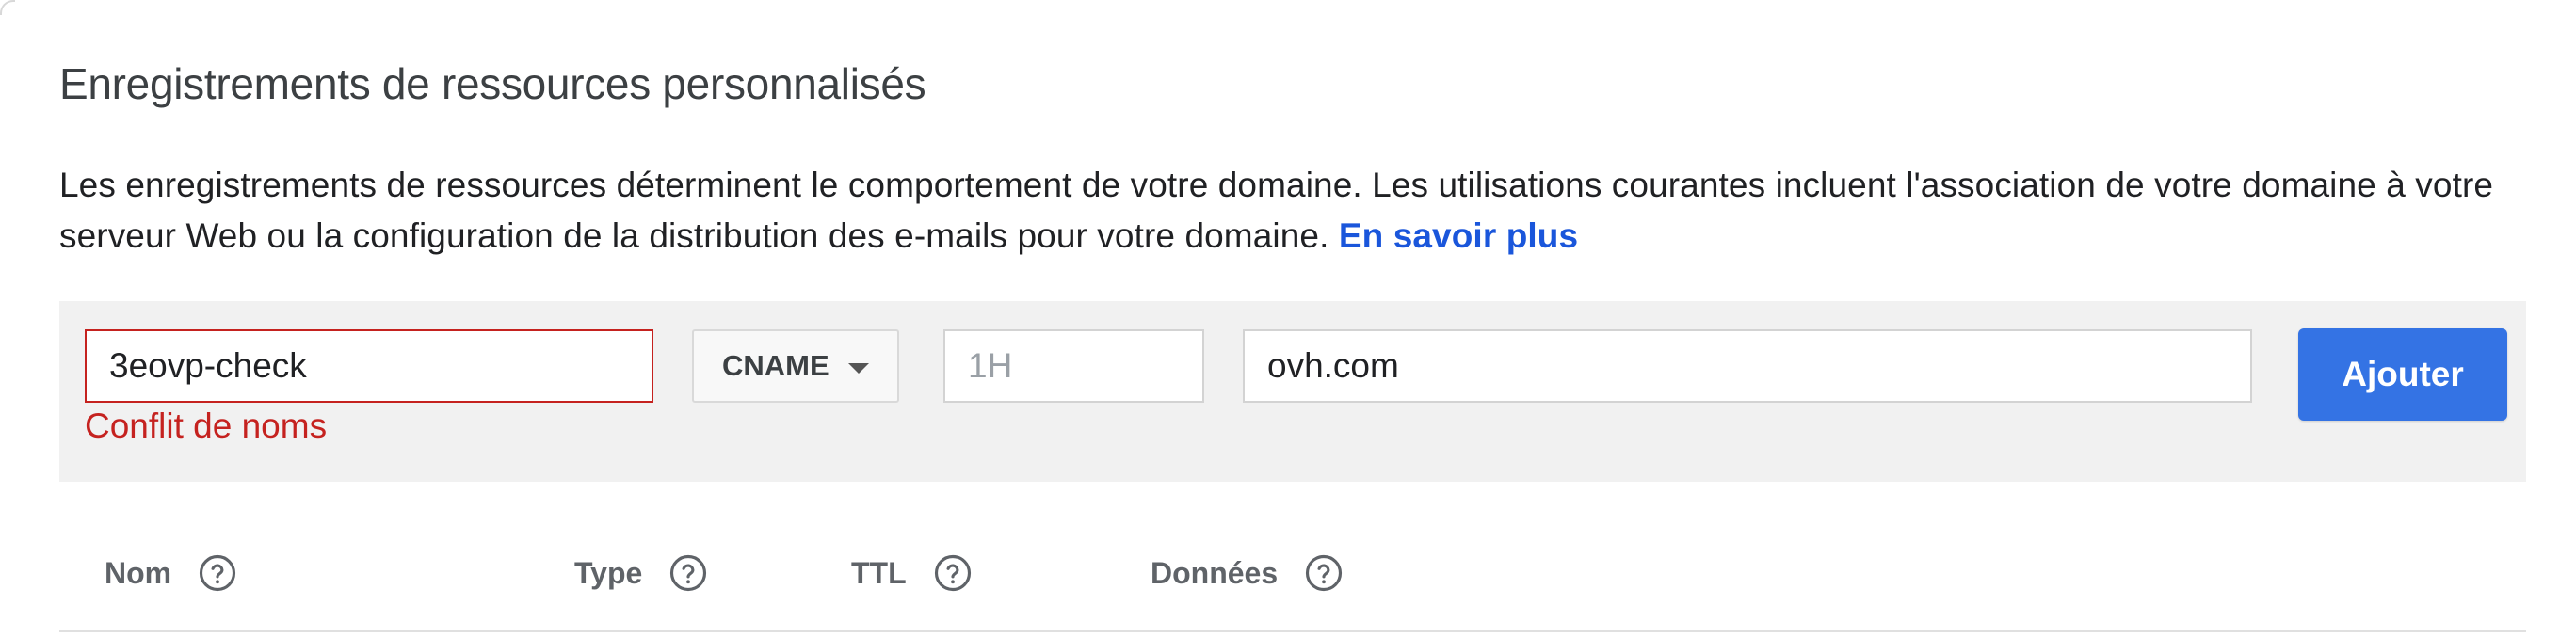 The width and height of the screenshot is (2576, 638). I want to click on add-button: Ajouter, so click(2402, 374).